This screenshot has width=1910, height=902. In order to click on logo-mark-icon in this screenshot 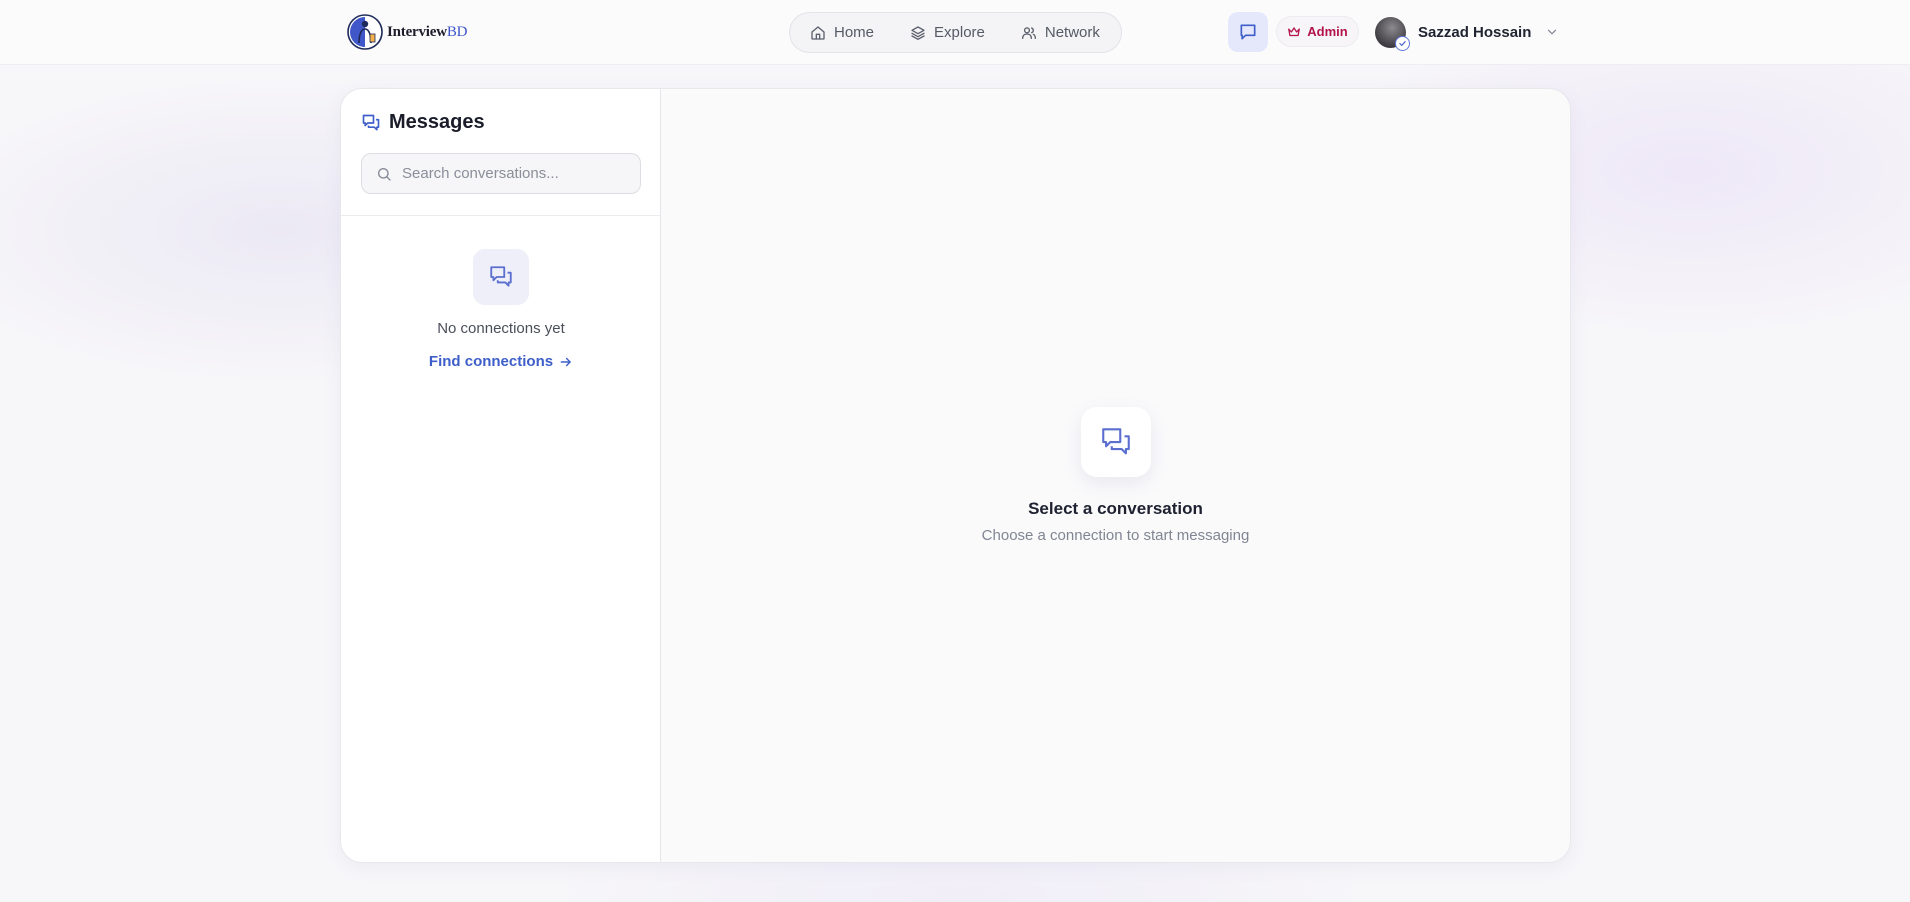, I will do `click(365, 32)`.